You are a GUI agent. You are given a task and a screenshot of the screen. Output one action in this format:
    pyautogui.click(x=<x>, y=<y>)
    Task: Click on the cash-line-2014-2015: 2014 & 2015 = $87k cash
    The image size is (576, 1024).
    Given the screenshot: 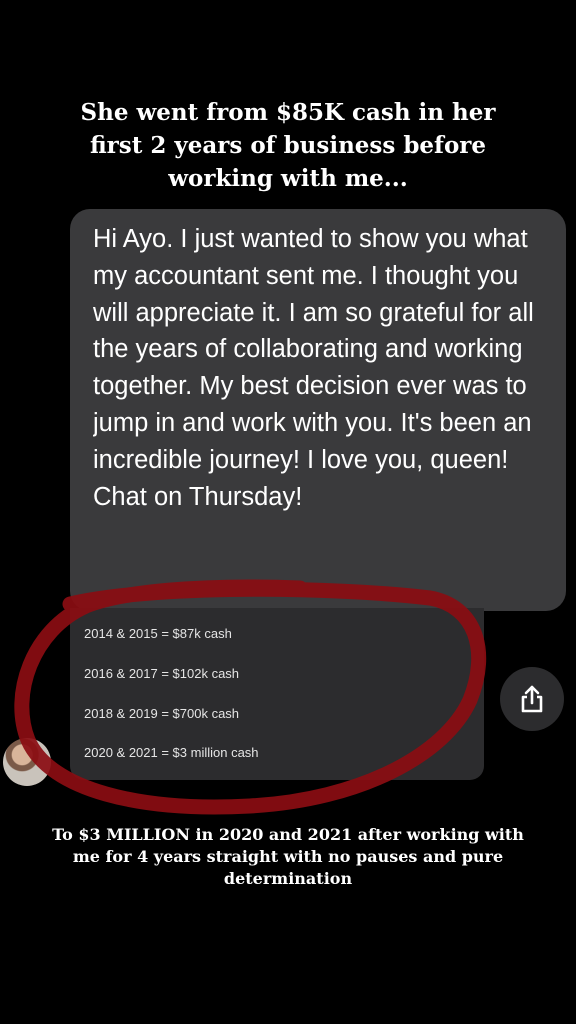 What is the action you would take?
    pyautogui.click(x=158, y=633)
    